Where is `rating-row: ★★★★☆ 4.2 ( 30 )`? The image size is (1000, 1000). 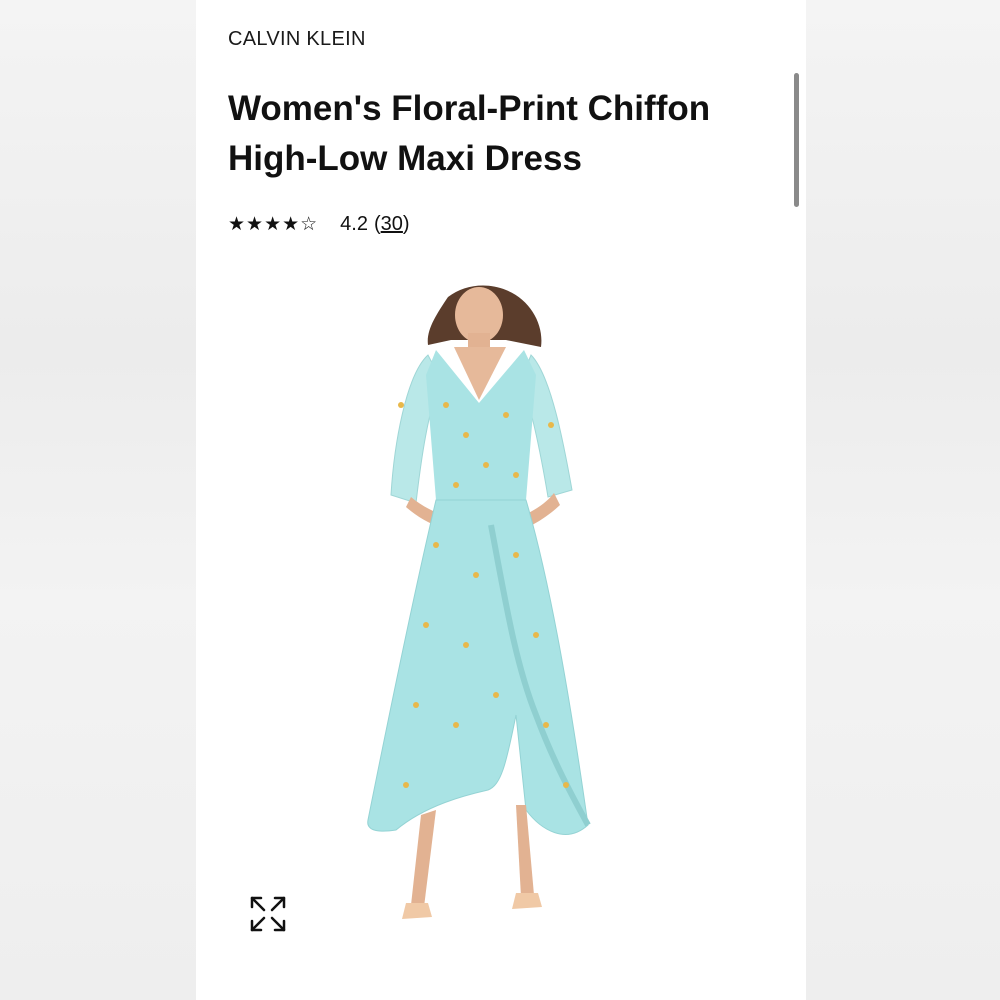
rating-row: ★★★★☆ 4.2 ( 30 ) is located at coordinates (319, 224).